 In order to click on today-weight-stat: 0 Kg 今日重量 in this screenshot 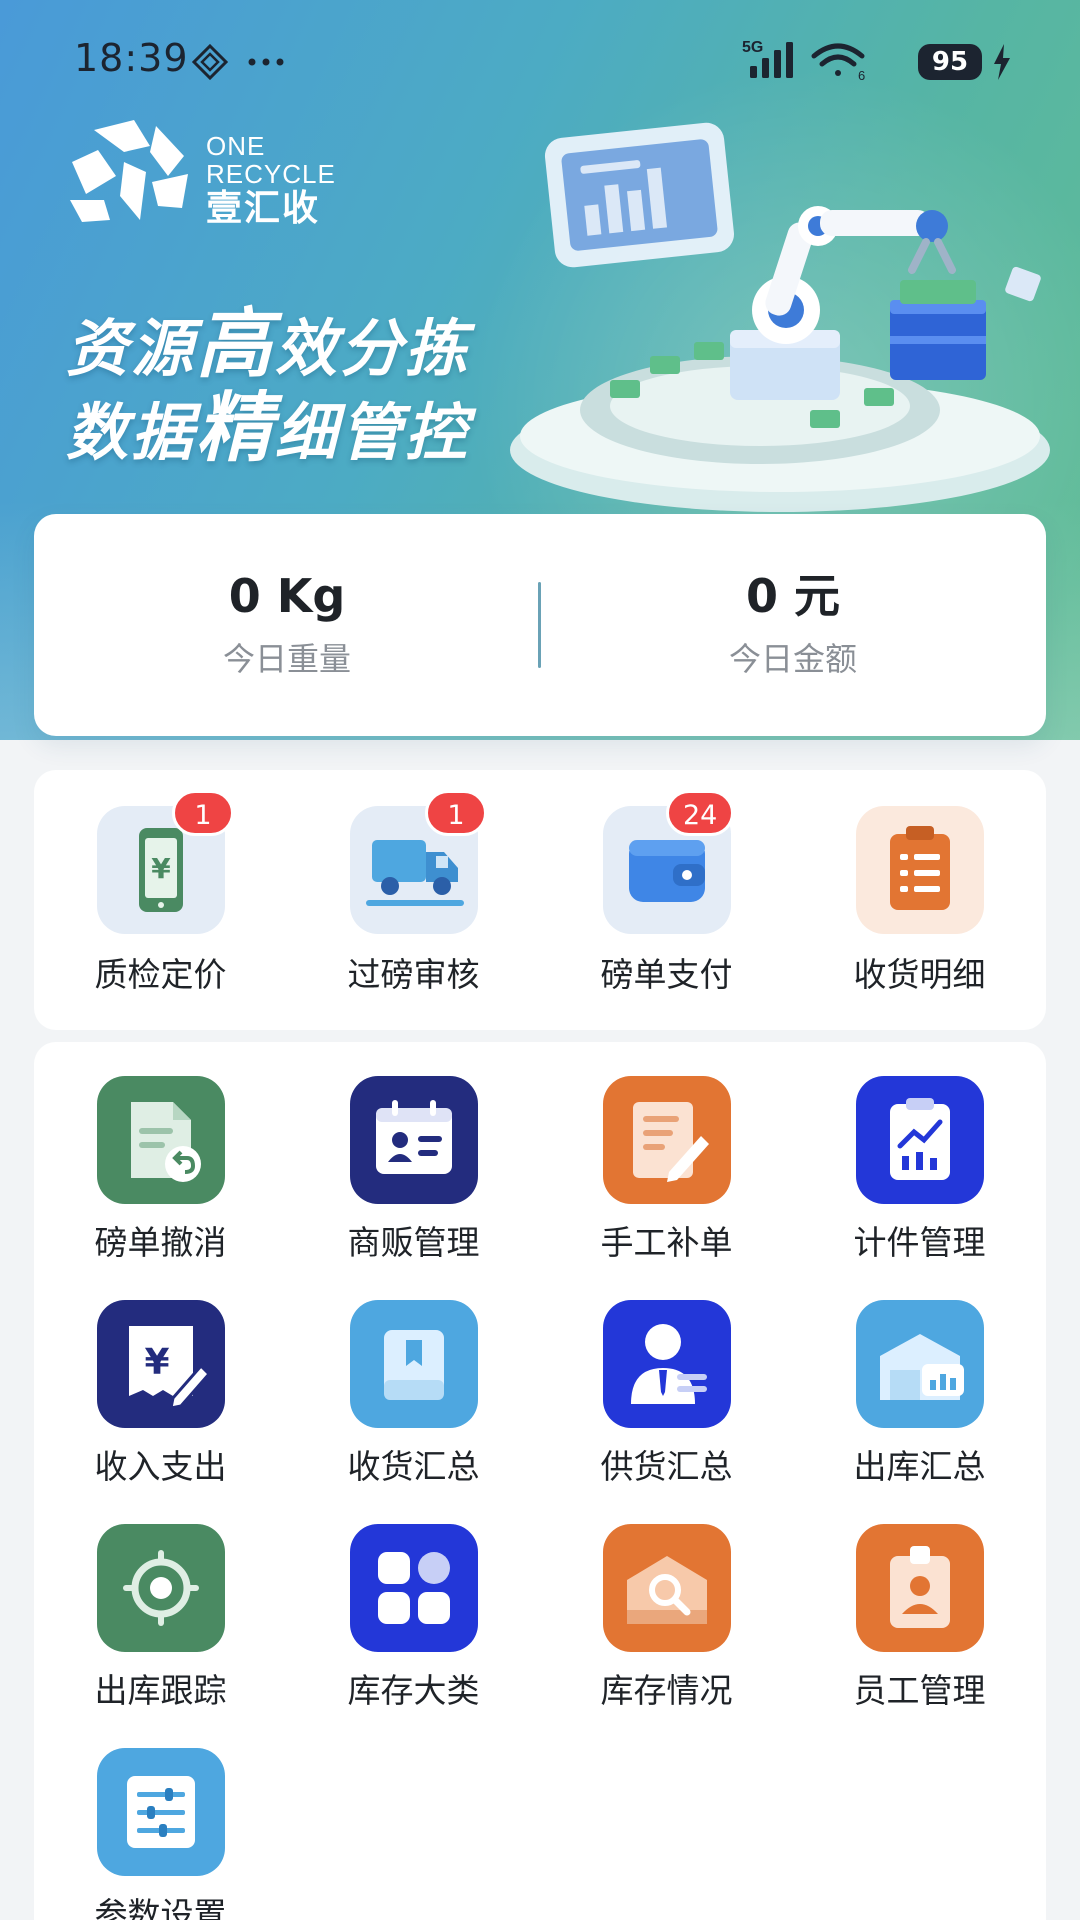, I will do `click(287, 624)`.